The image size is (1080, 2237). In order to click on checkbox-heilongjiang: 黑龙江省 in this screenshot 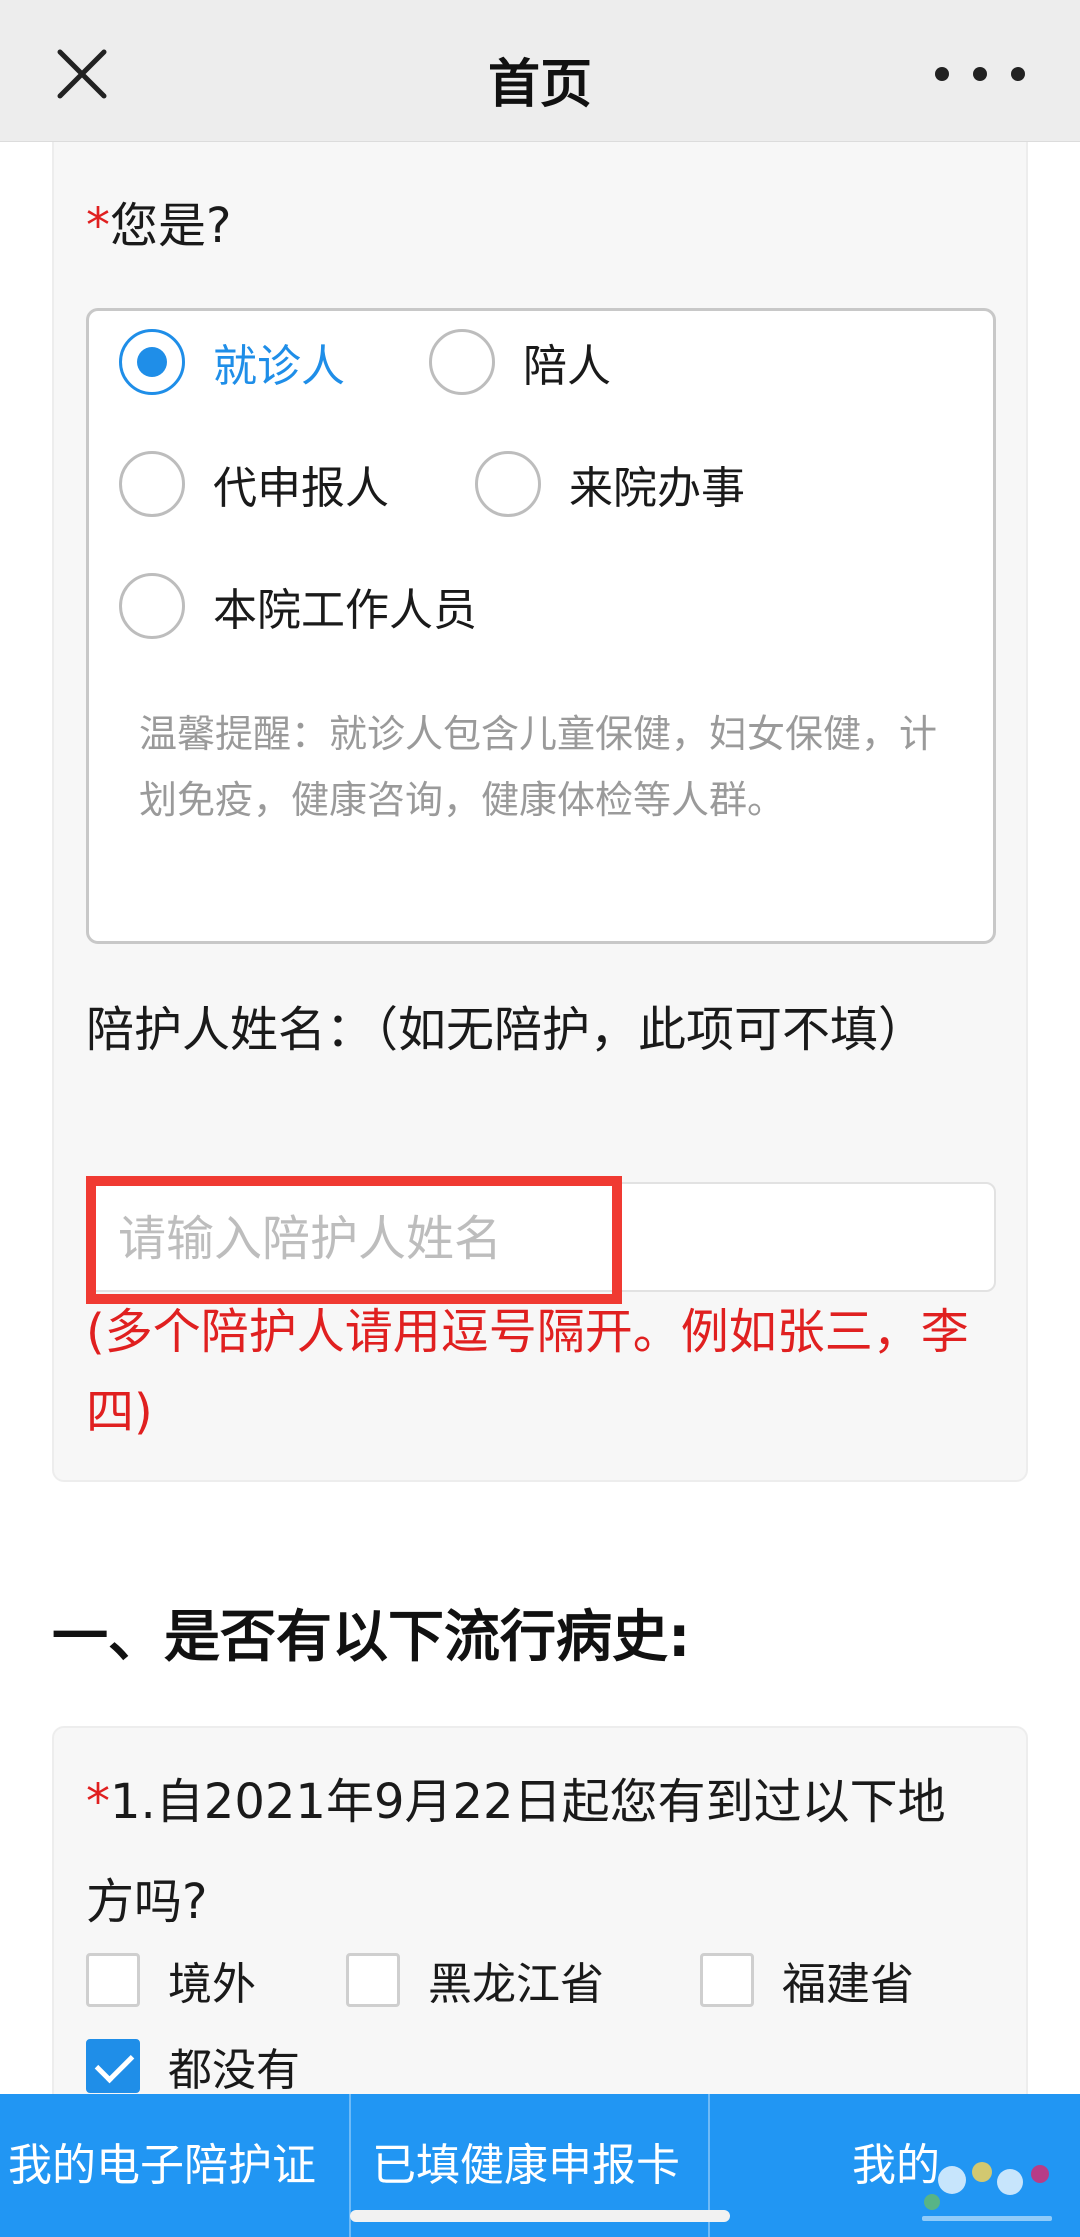, I will do `click(475, 1980)`.